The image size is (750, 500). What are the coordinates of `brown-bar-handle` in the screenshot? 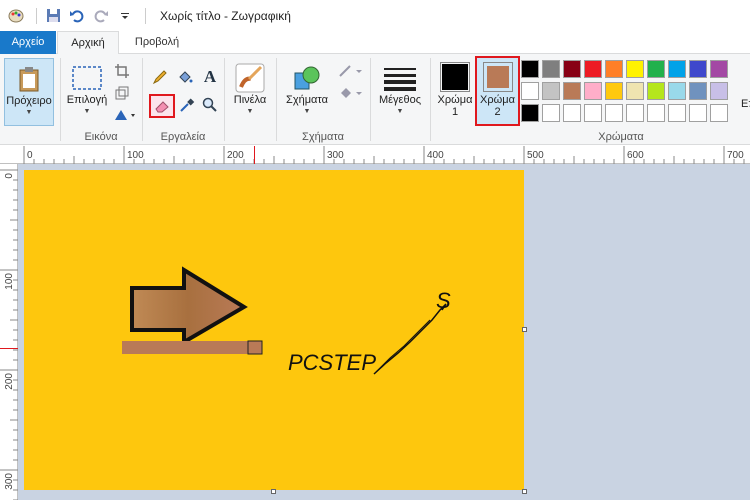 It's located at (255, 347).